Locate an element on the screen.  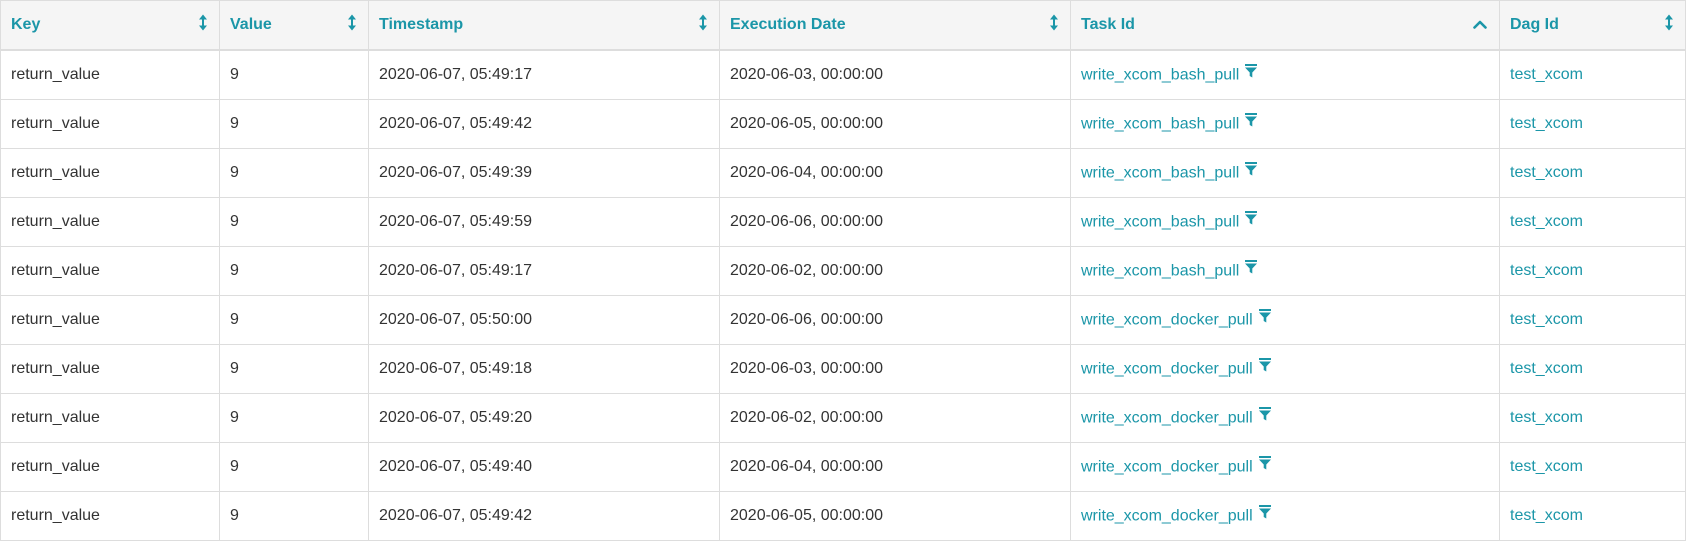
timestamp-text: 2020-06-07, 05:50:00 is located at coordinates (456, 319).